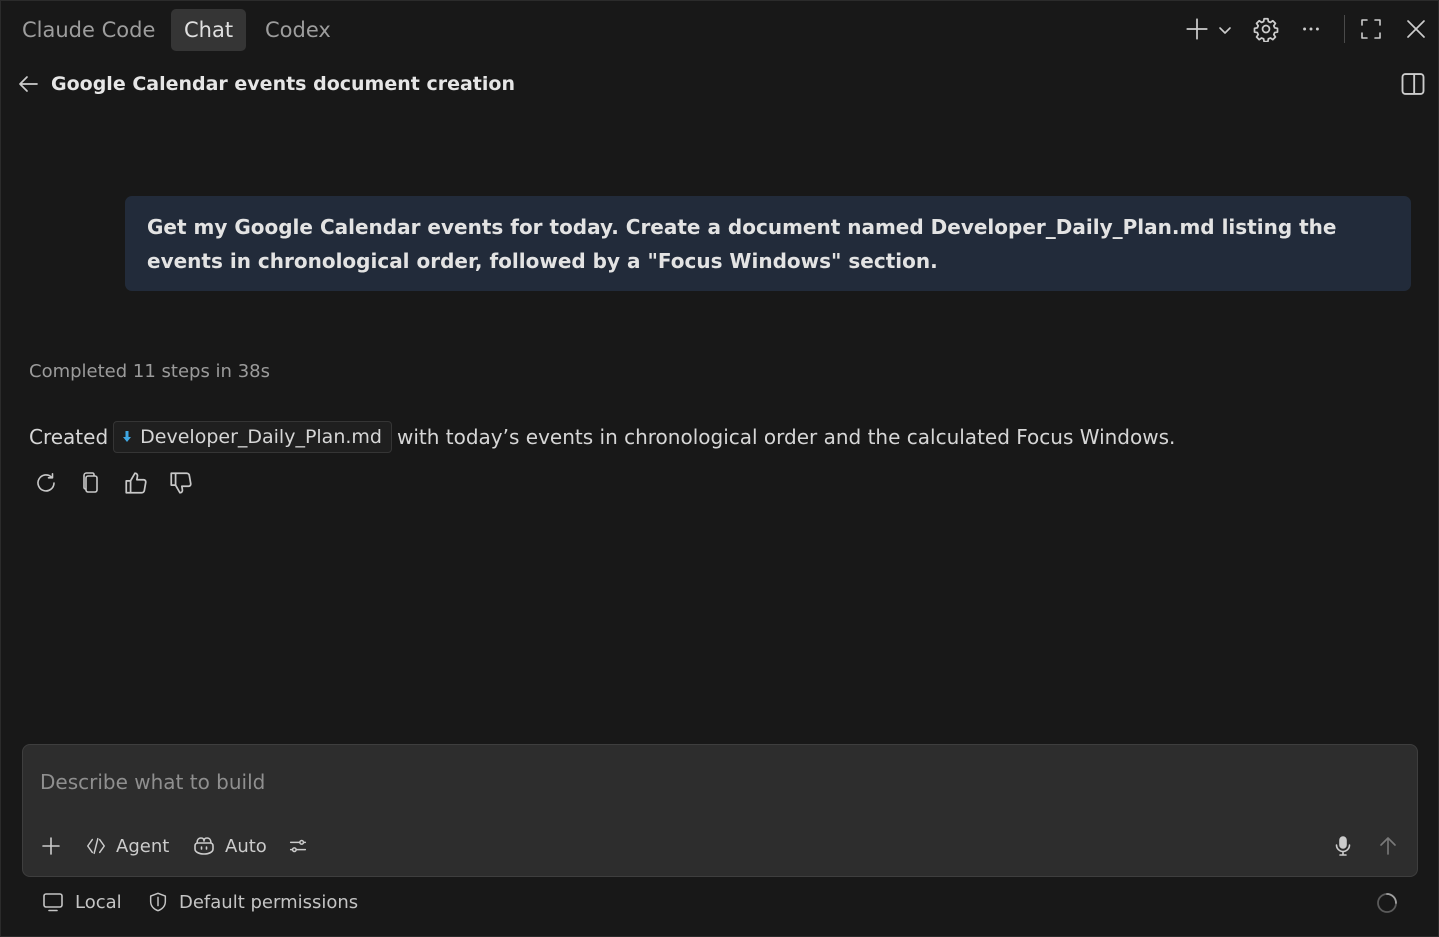  I want to click on maximize-icon, so click(1371, 29).